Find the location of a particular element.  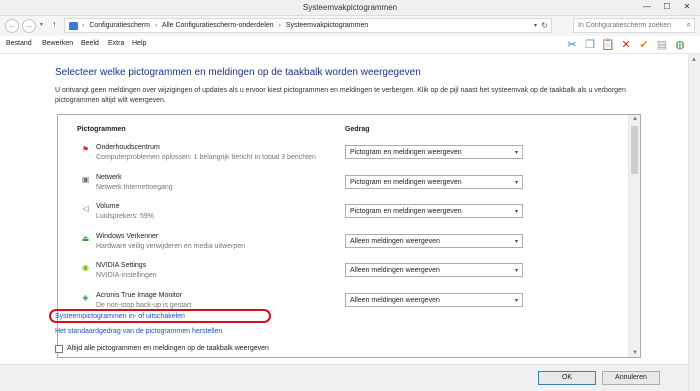

flag-icon: ⚑ is located at coordinates (85, 149).